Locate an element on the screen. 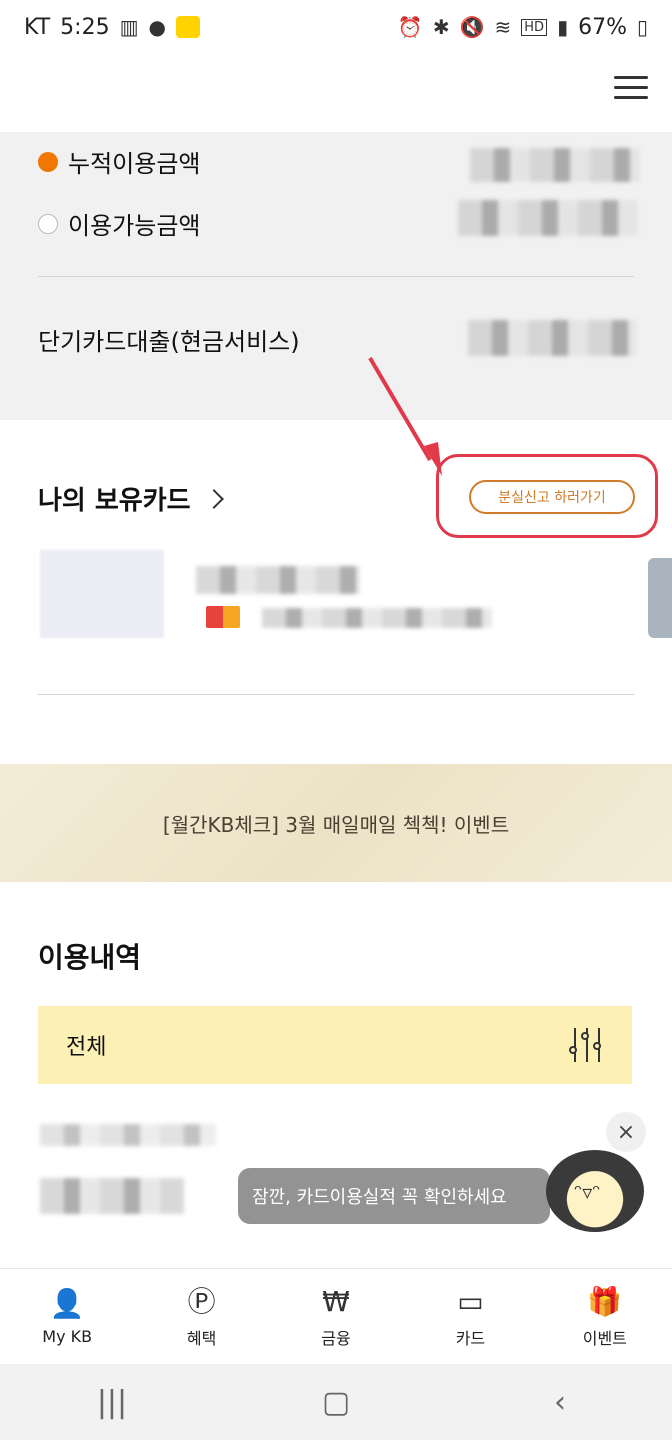  chat-bubble-icon: ● is located at coordinates (157, 27).